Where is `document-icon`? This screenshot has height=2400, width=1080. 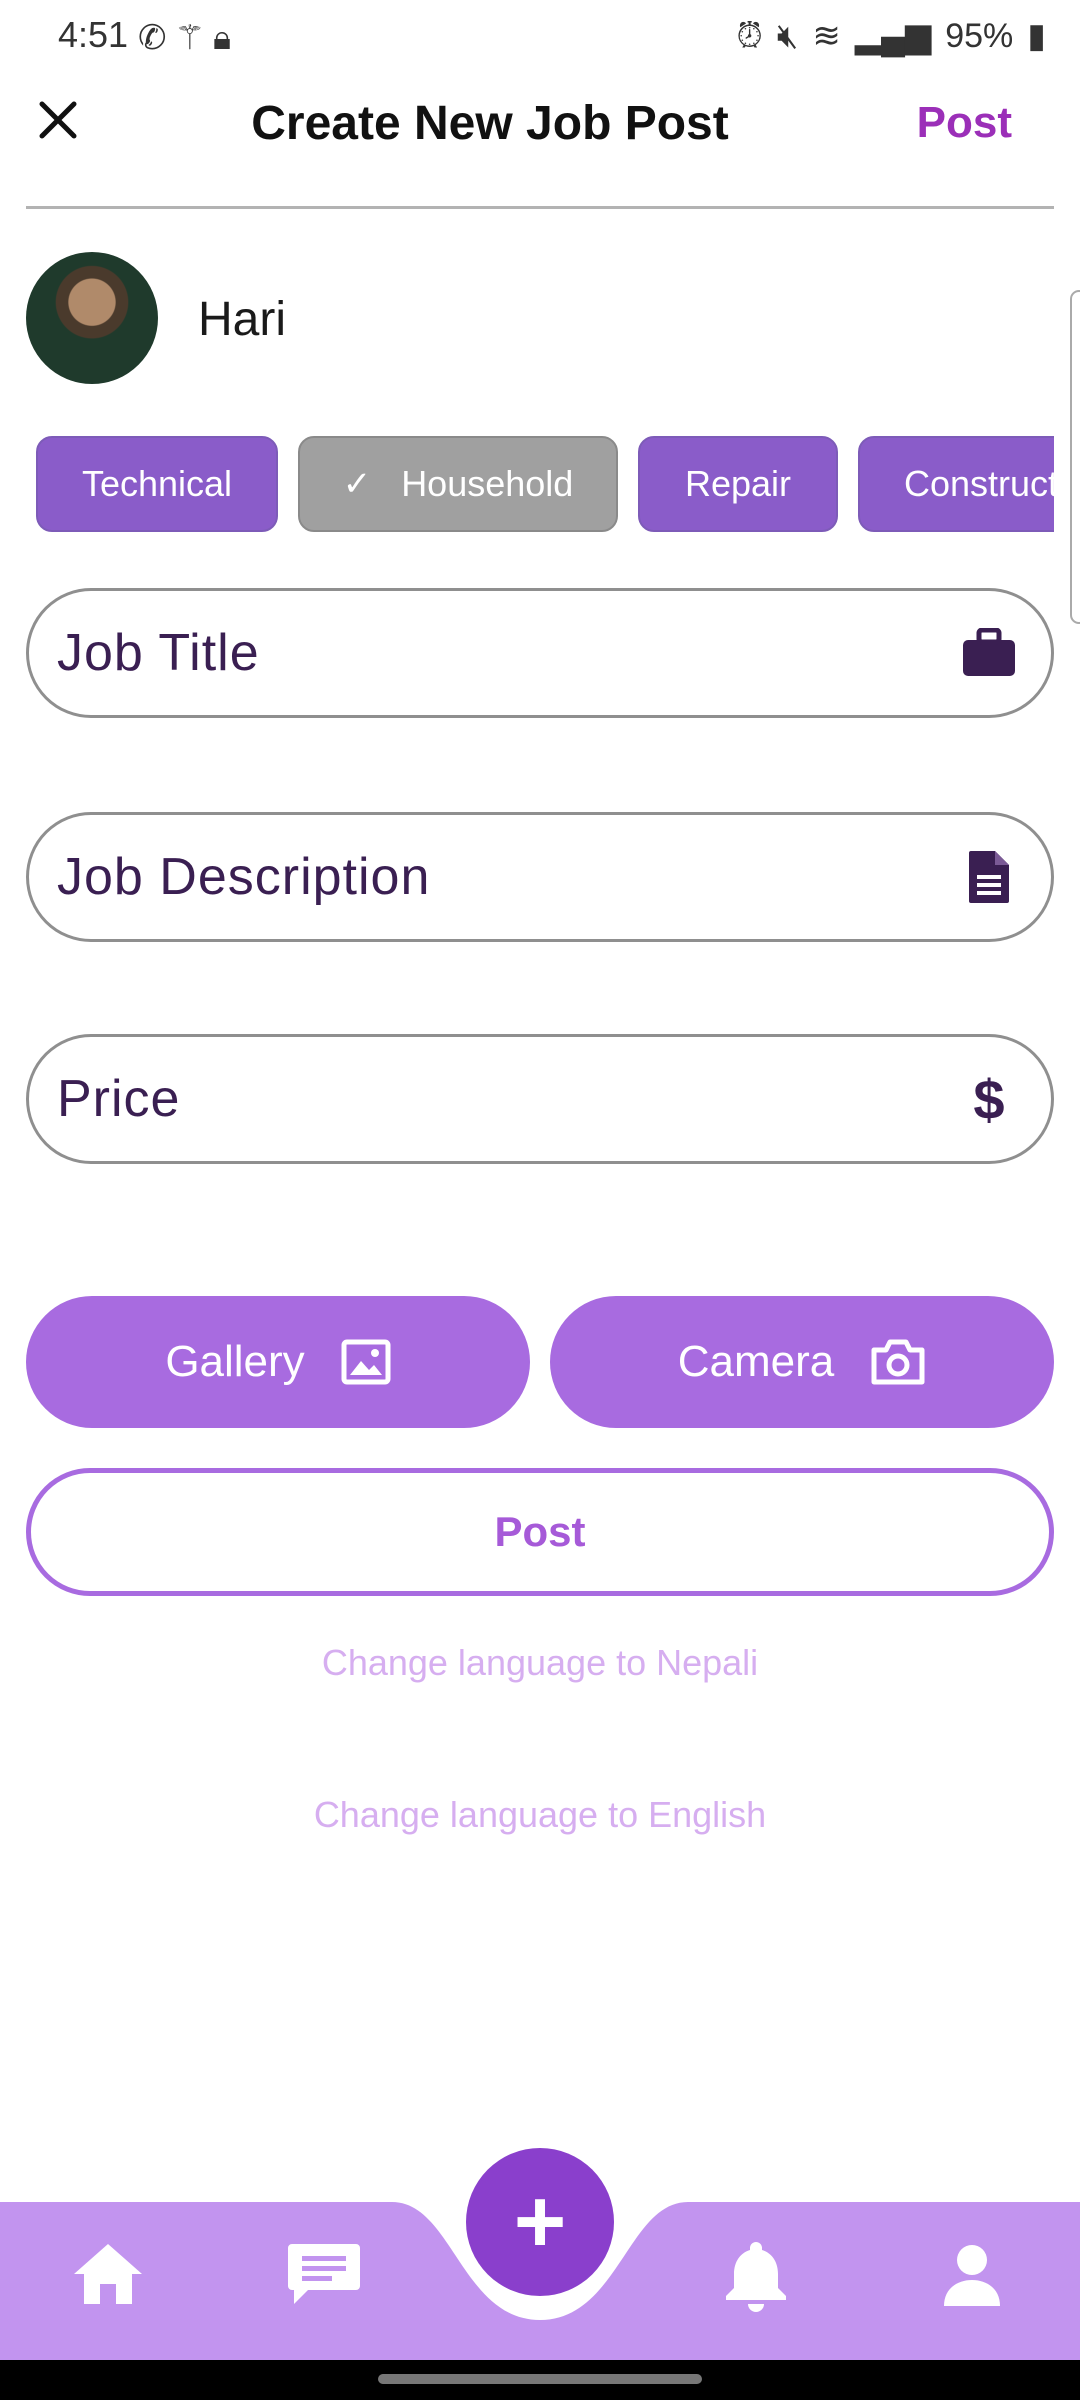
document-icon is located at coordinates (989, 877).